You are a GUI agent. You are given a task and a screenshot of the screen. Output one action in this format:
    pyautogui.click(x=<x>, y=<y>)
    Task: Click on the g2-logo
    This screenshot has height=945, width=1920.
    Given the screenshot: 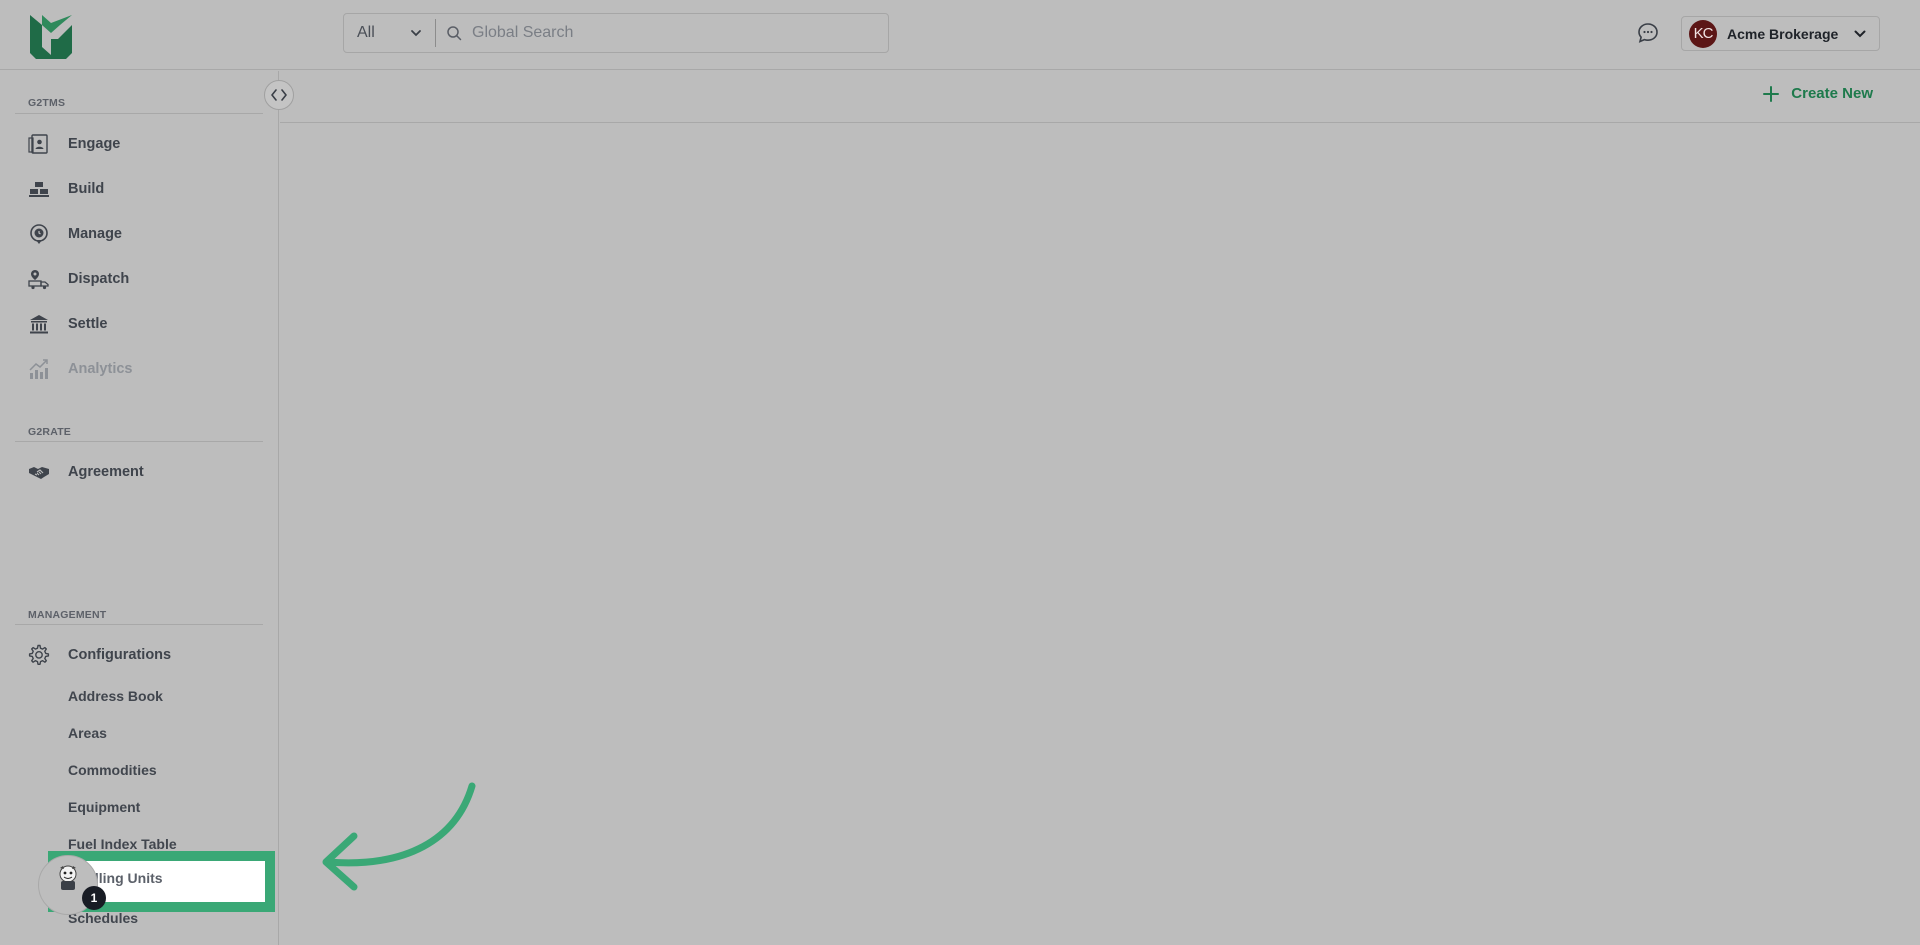 What is the action you would take?
    pyautogui.click(x=51, y=35)
    